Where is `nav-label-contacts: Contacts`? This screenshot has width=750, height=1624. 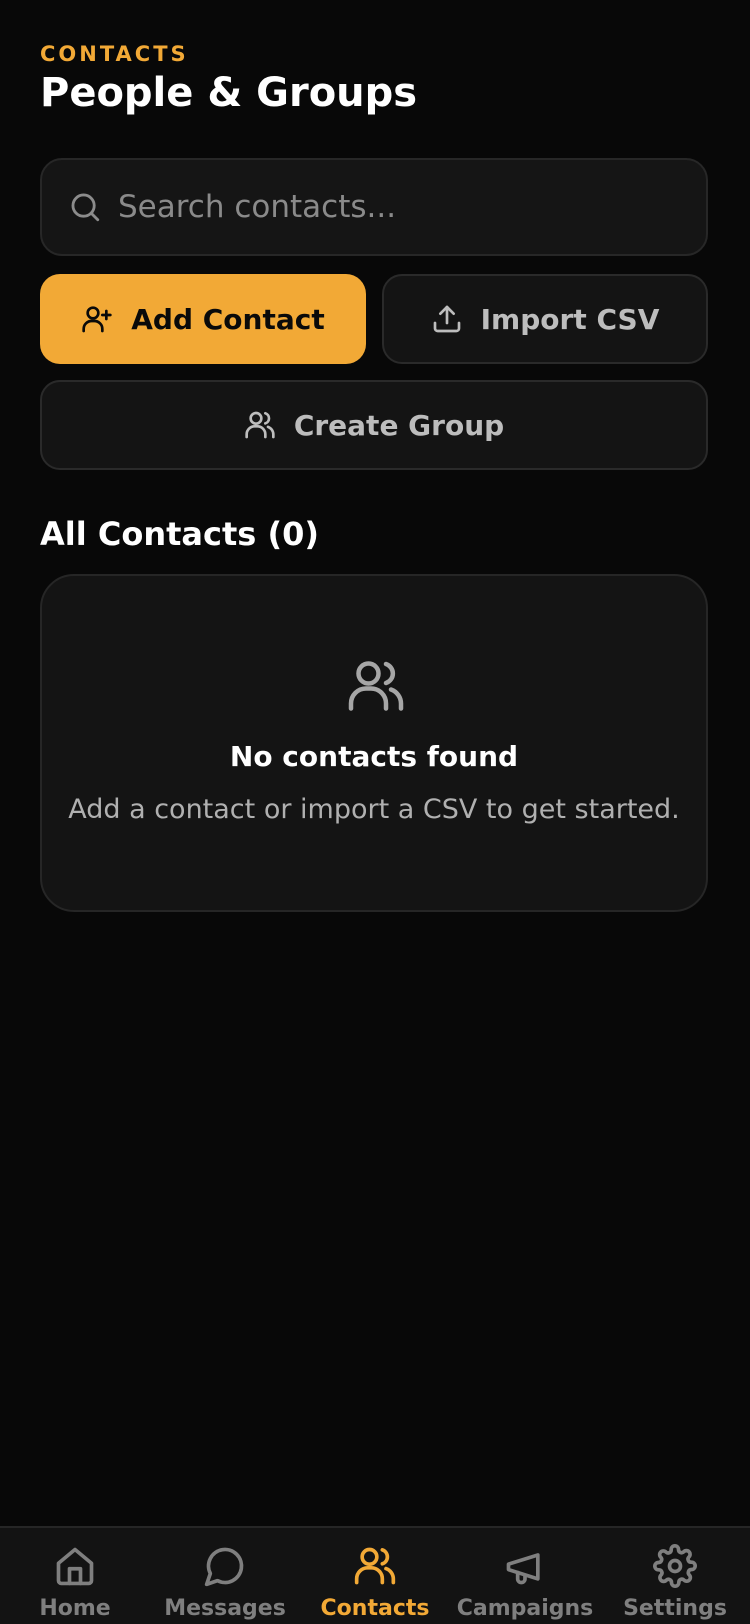 nav-label-contacts: Contacts is located at coordinates (375, 1608).